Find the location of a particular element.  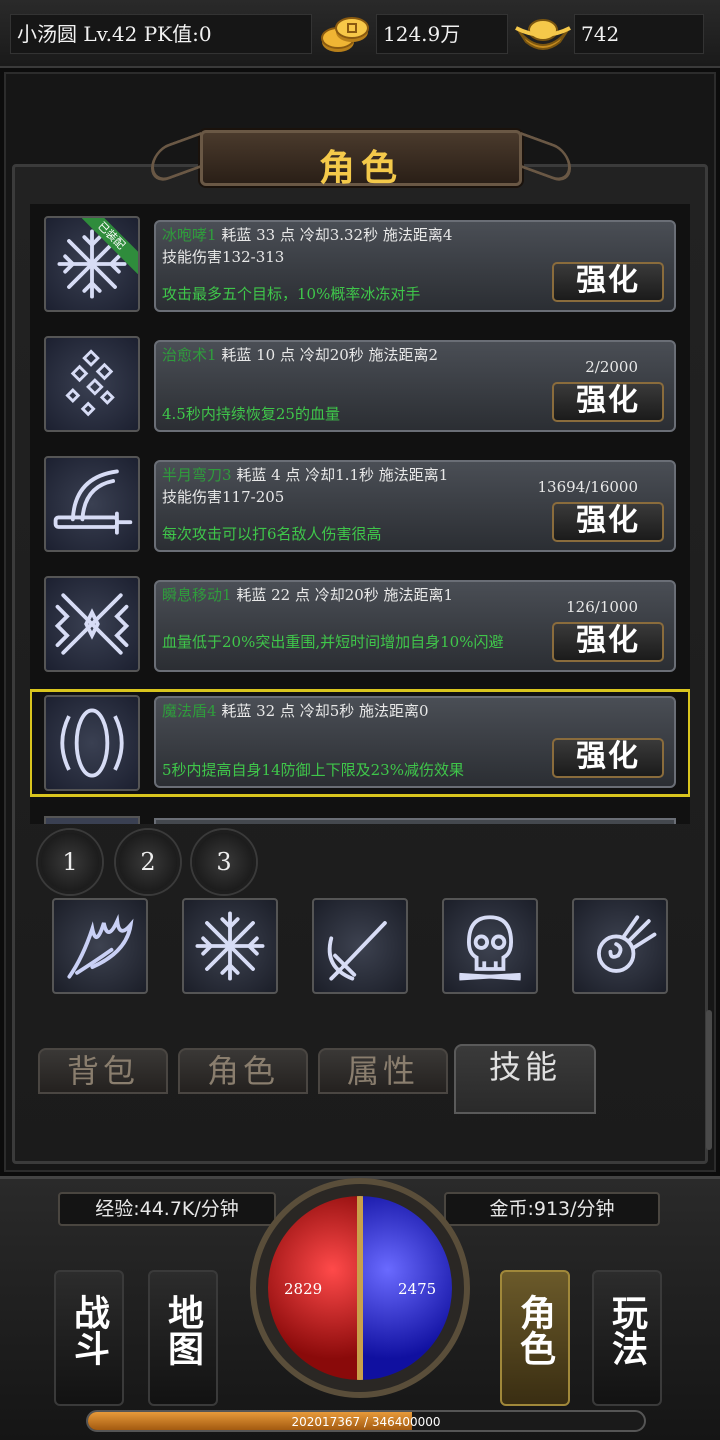

skill-name: 冰咆哮1 is located at coordinates (189, 235).